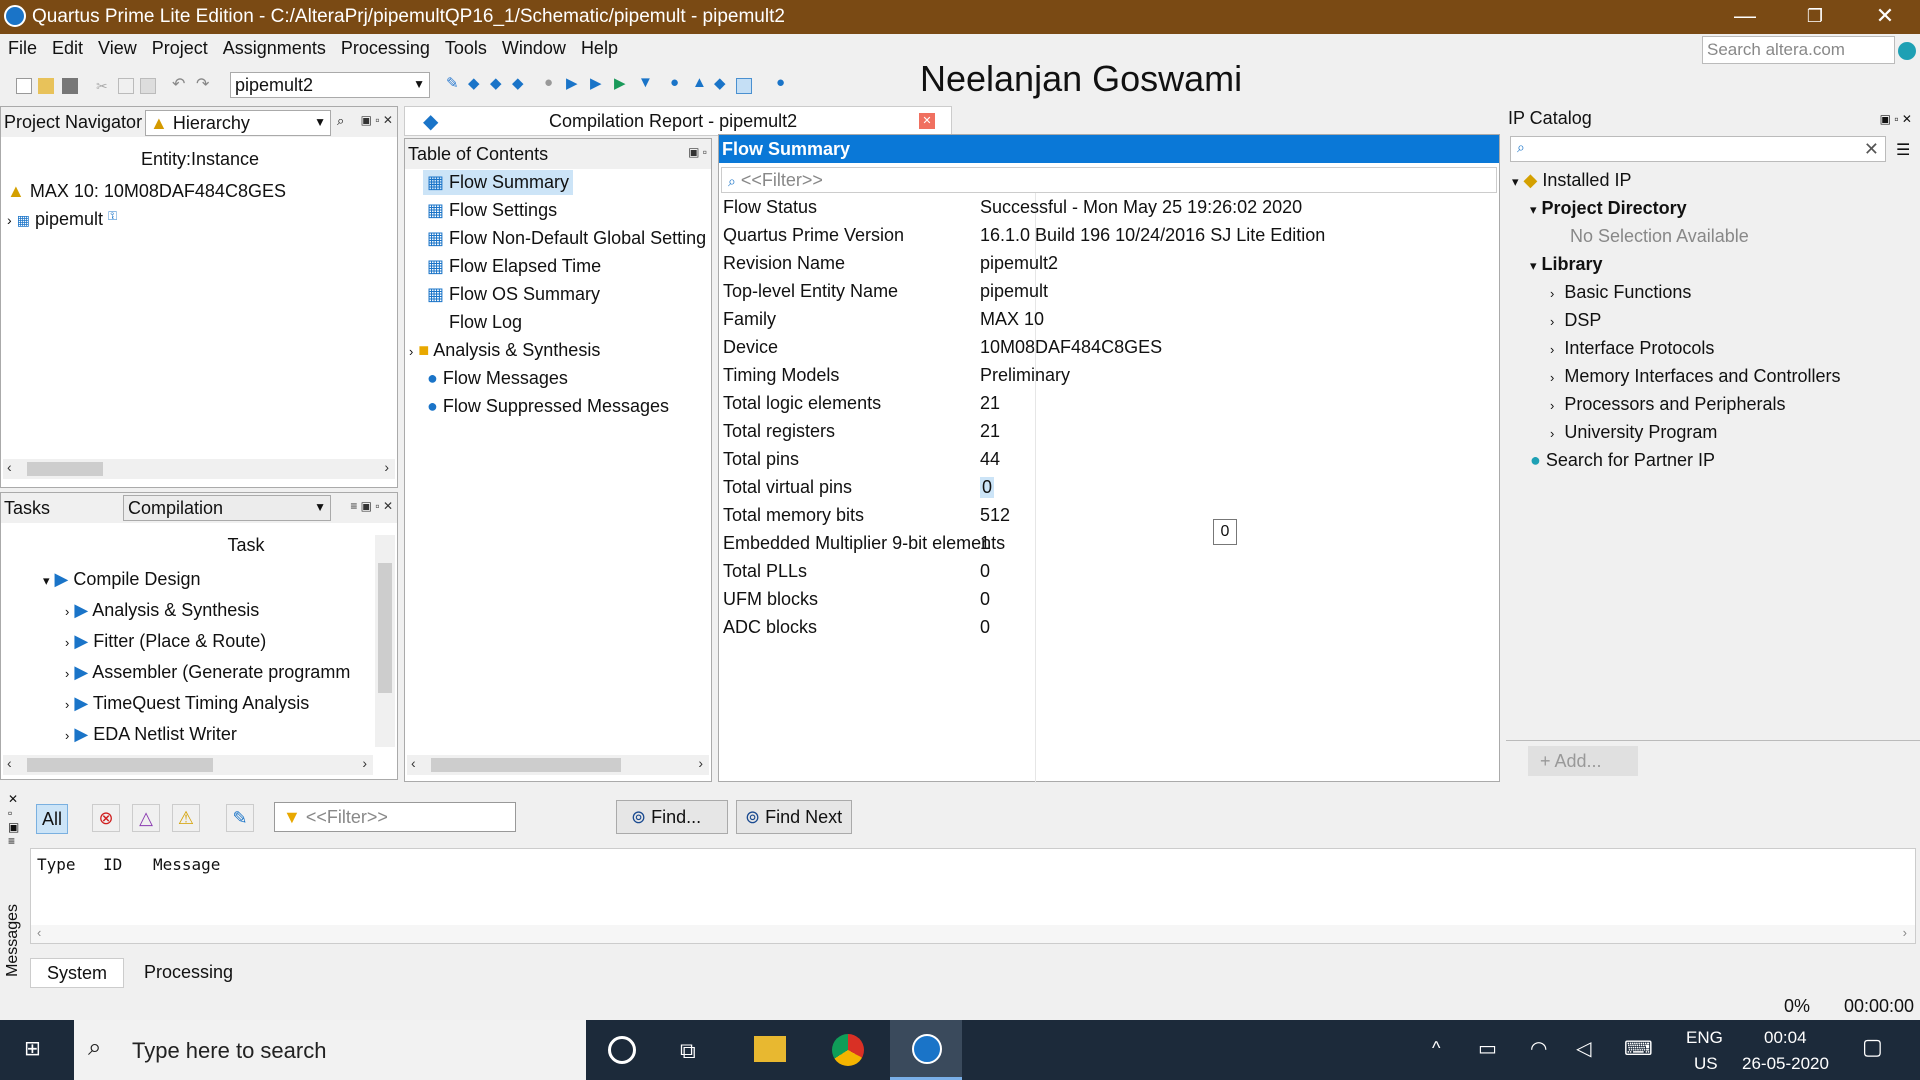 This screenshot has width=1920, height=1080. Describe the element at coordinates (700, 82) in the screenshot. I see `rtl-viewer-icon: ▲` at that location.